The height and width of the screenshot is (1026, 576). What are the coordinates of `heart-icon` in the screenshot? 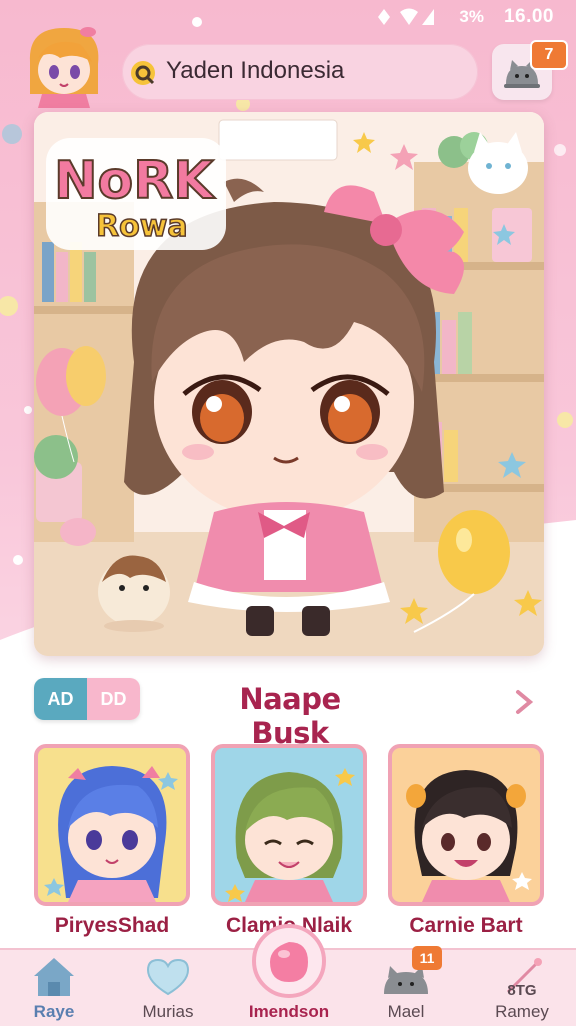 It's located at (168, 977).